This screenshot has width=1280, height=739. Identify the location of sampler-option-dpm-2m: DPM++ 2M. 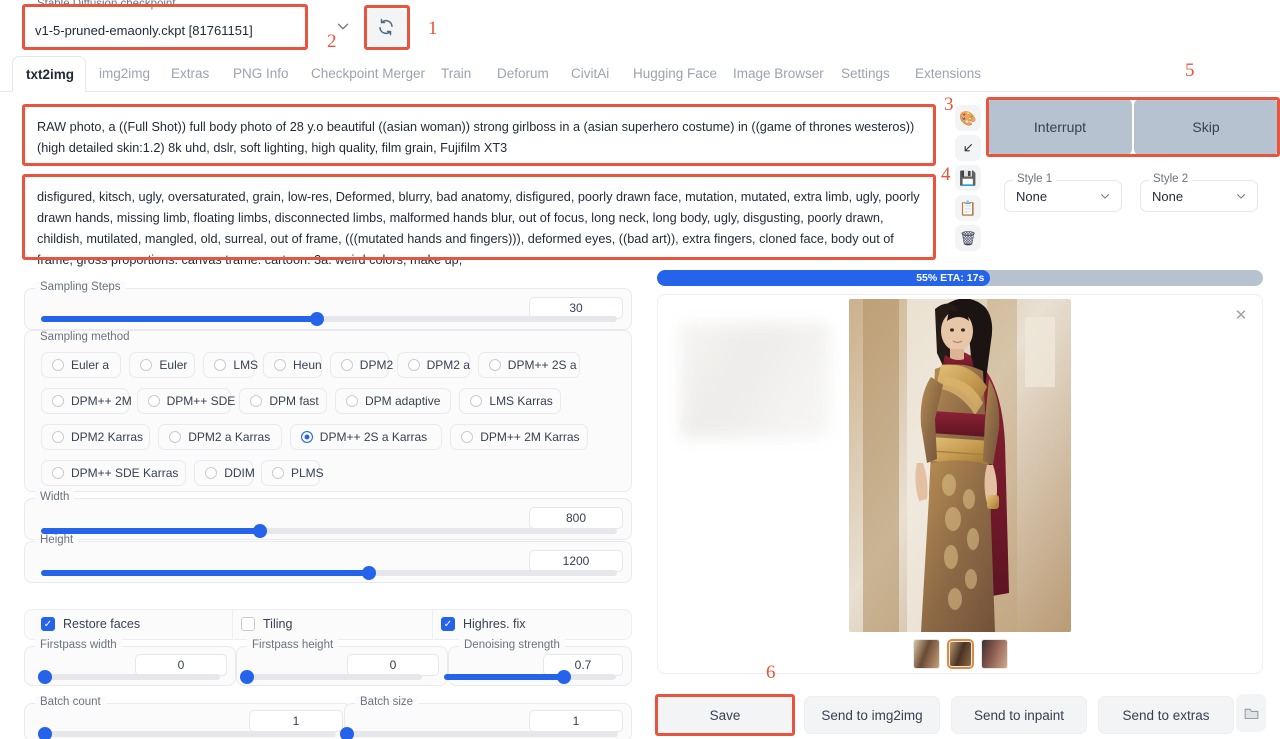
(86, 401).